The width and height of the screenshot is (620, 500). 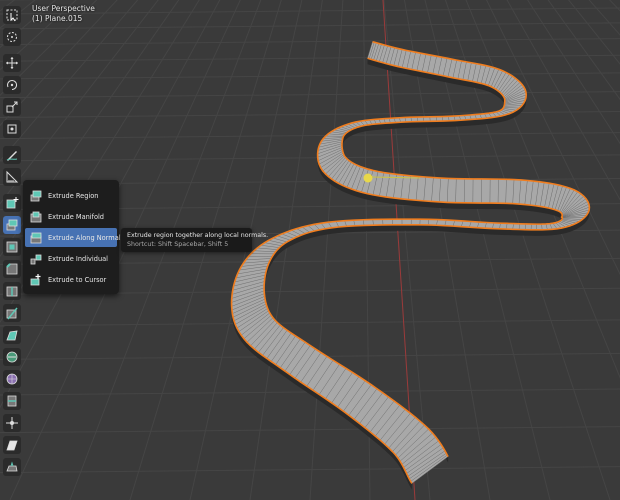 I want to click on knife-icon, so click(x=12, y=313).